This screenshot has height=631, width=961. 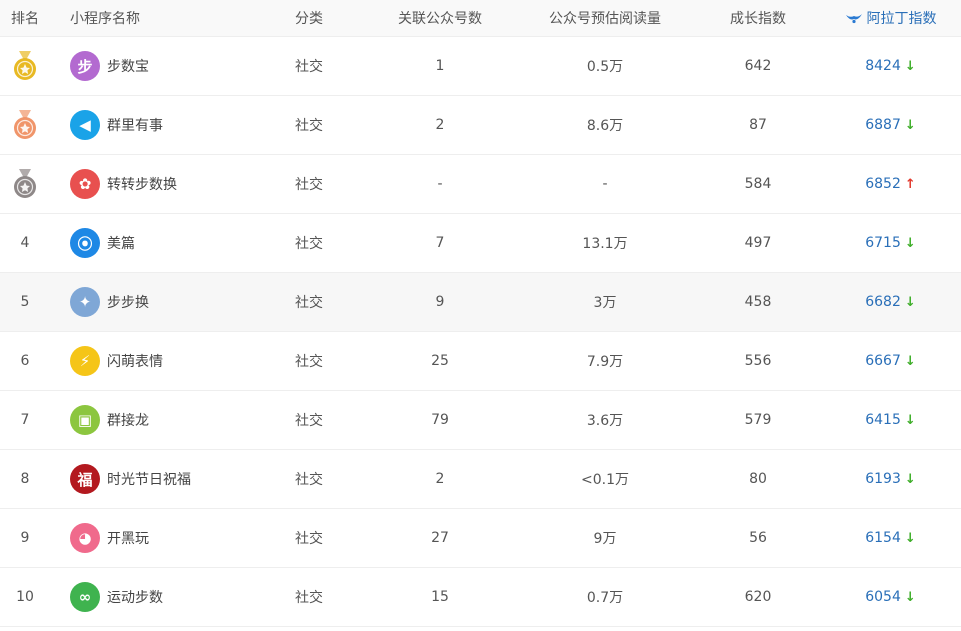 I want to click on growth-index: 56, so click(x=758, y=538).